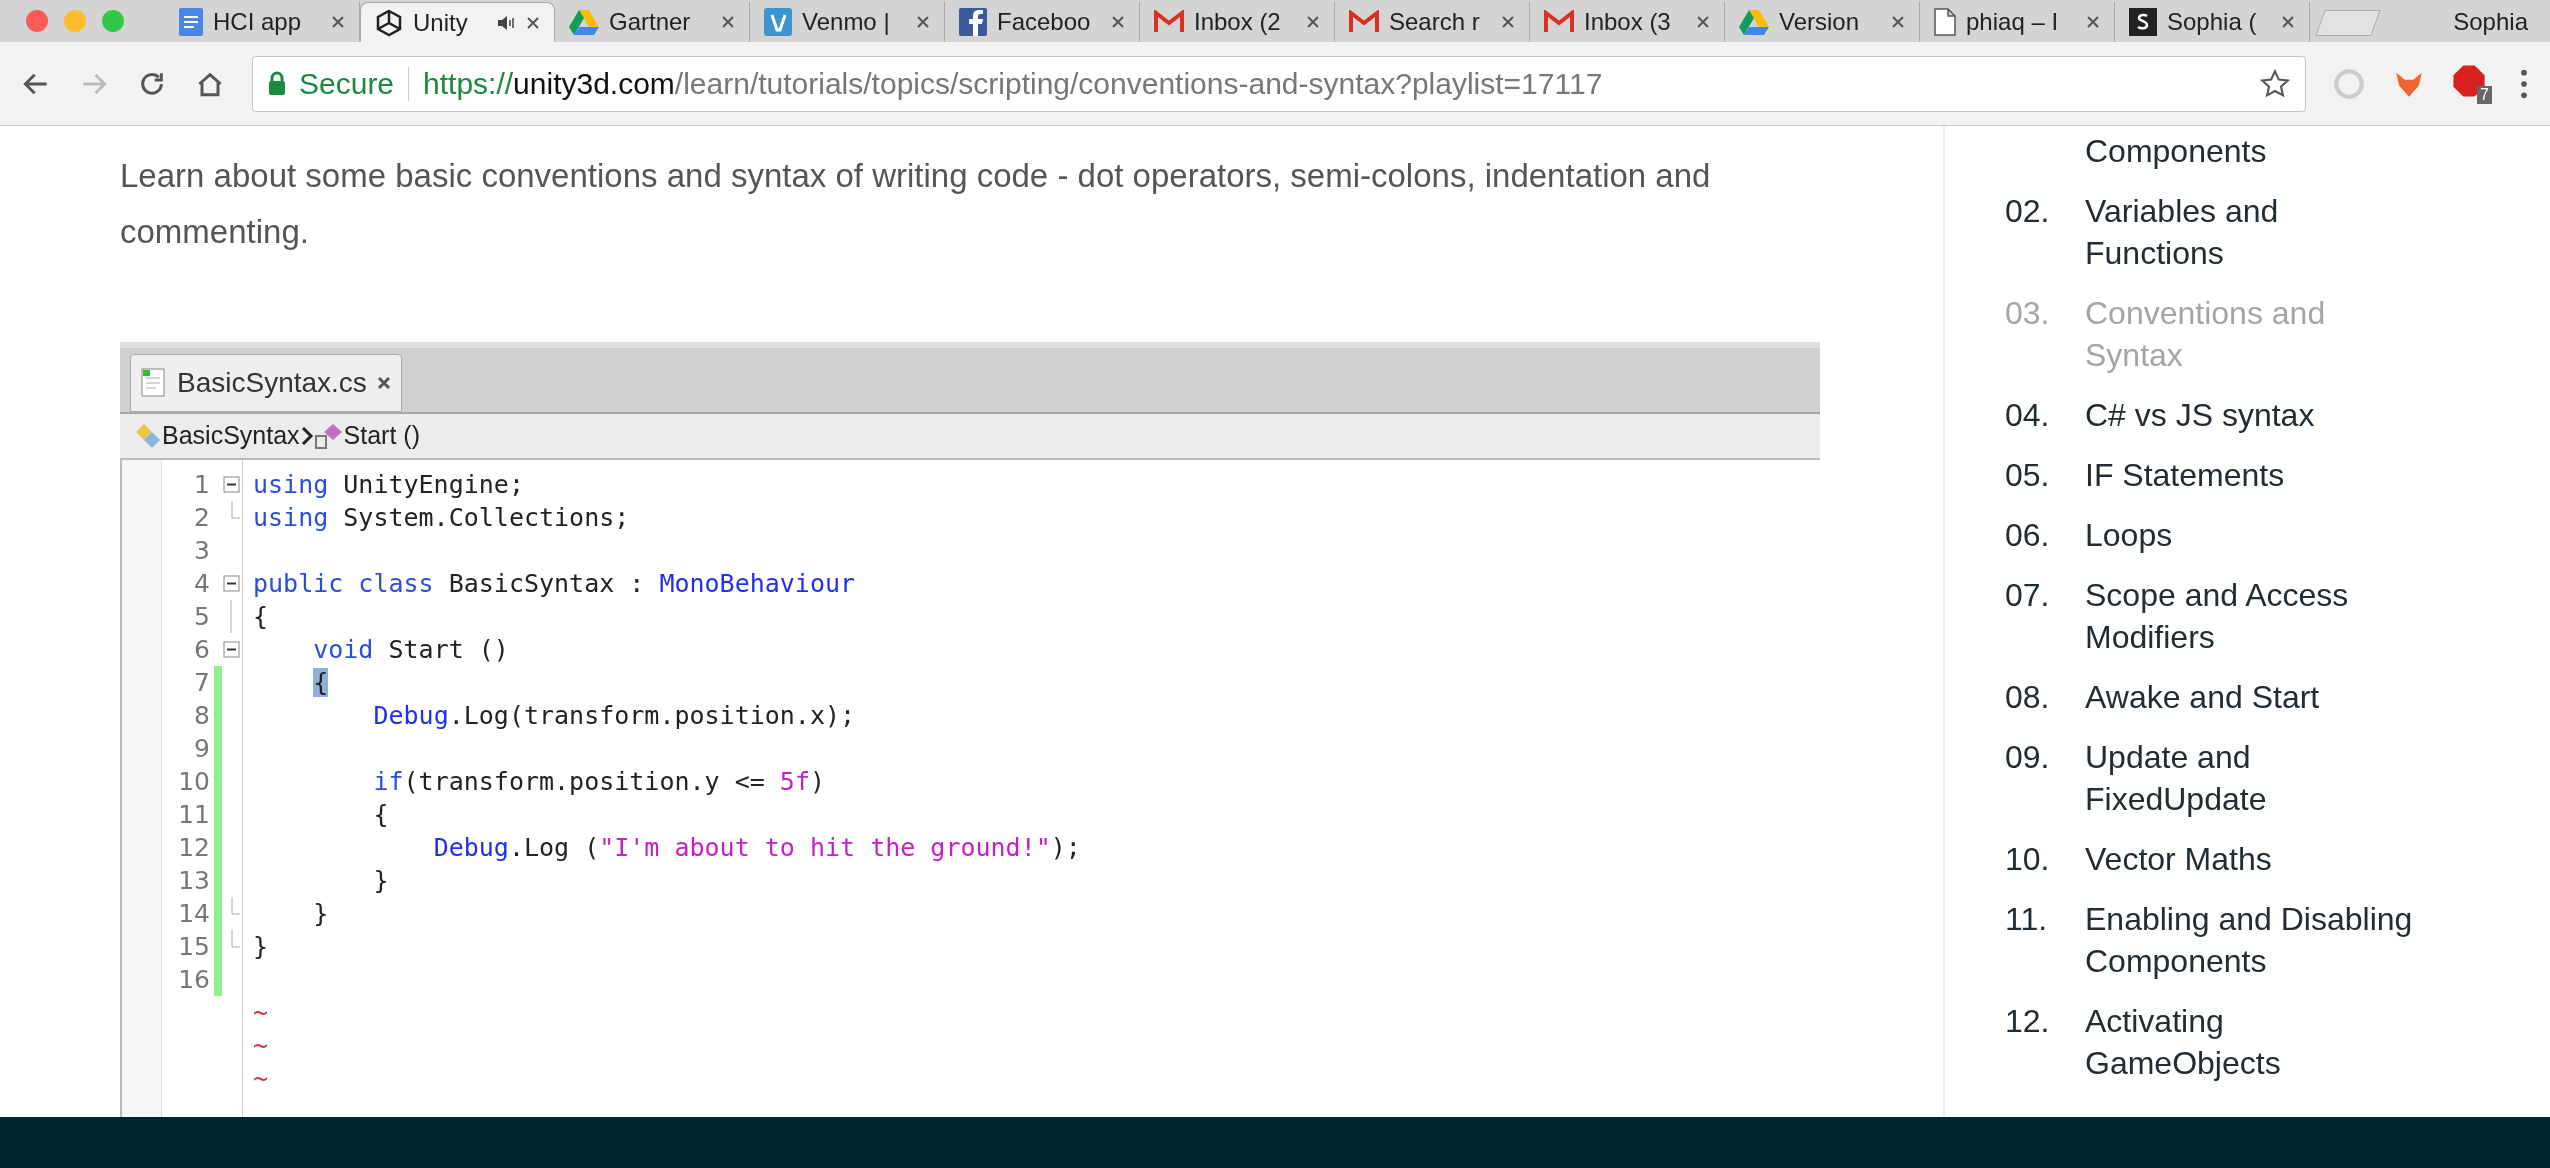 Image resolution: width=2550 pixels, height=1168 pixels. What do you see at coordinates (2027, 919) in the screenshot?
I see `lesson-number: 11.` at bounding box center [2027, 919].